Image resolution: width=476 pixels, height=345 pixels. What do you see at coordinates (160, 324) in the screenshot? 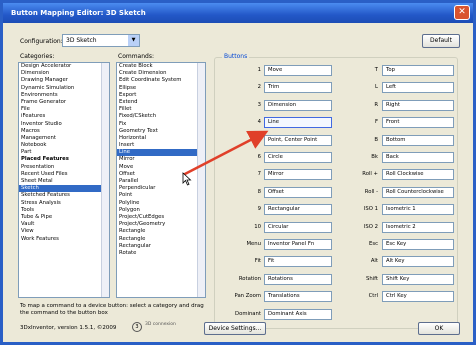
I see `brand-logo: 3D connexion` at bounding box center [160, 324].